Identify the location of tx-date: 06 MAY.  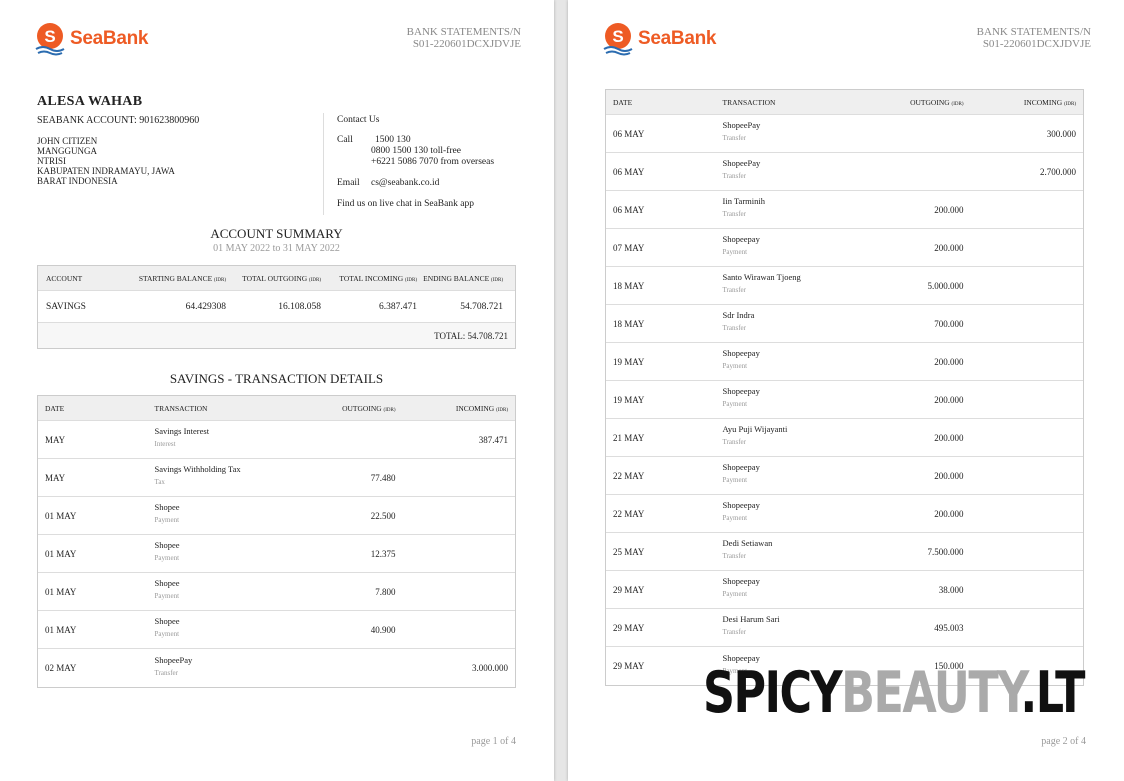
(629, 171).